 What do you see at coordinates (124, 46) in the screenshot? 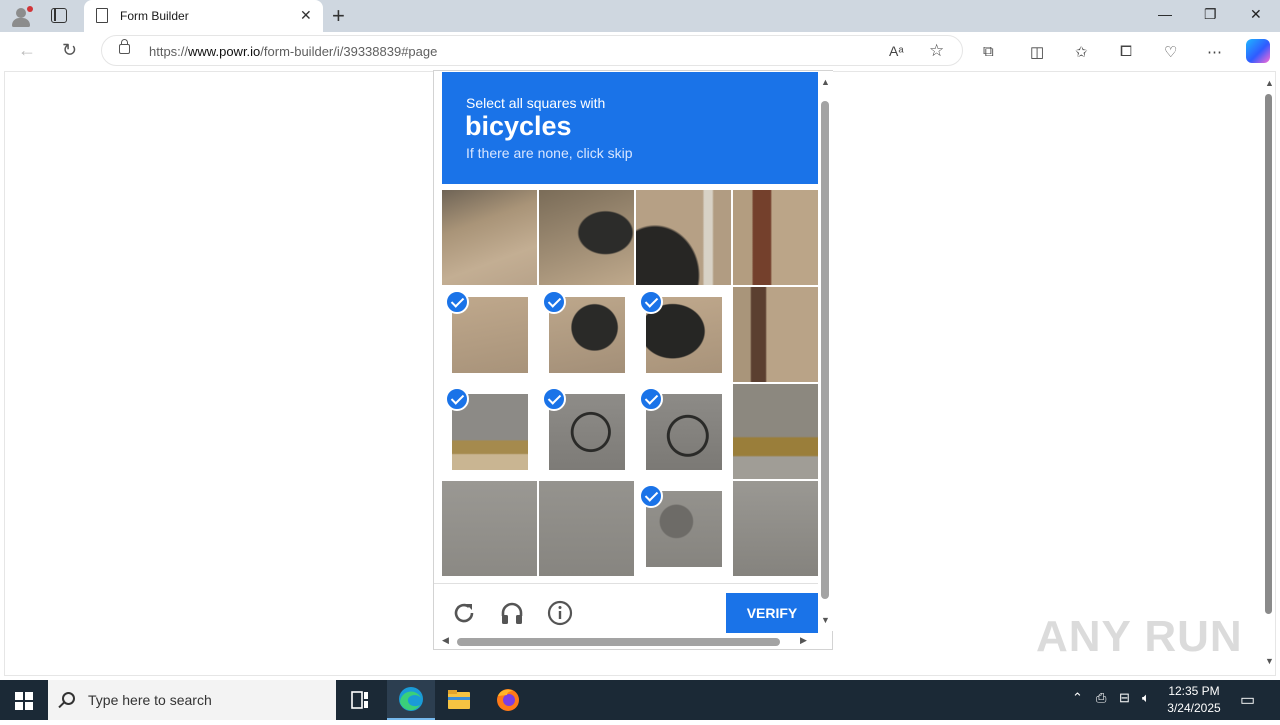
I see `lock-icon` at bounding box center [124, 46].